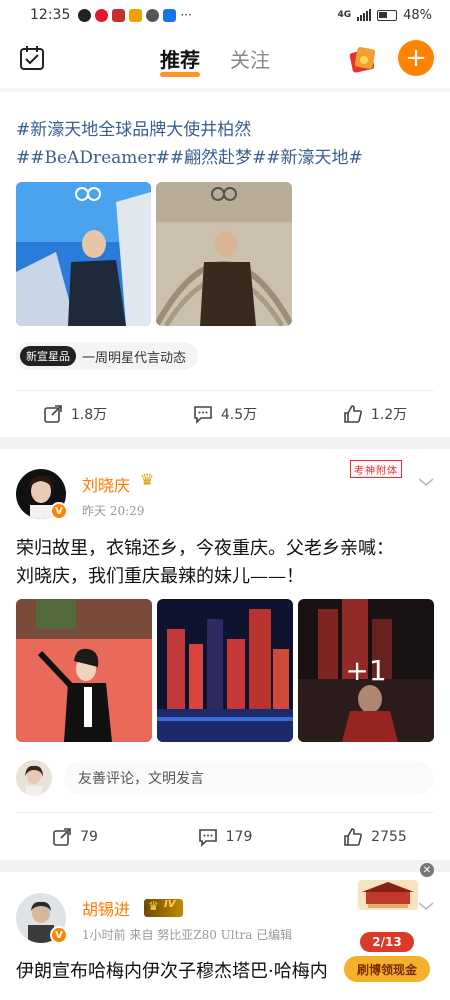 This screenshot has width=450, height=1000. Describe the element at coordinates (226, 563) in the screenshot. I see `post-text: 荣归故里，衣锦还乡，今夜重庆。父老乡亲喊： 刘晓庆，我们重庆最辣的妹儿——！` at that location.